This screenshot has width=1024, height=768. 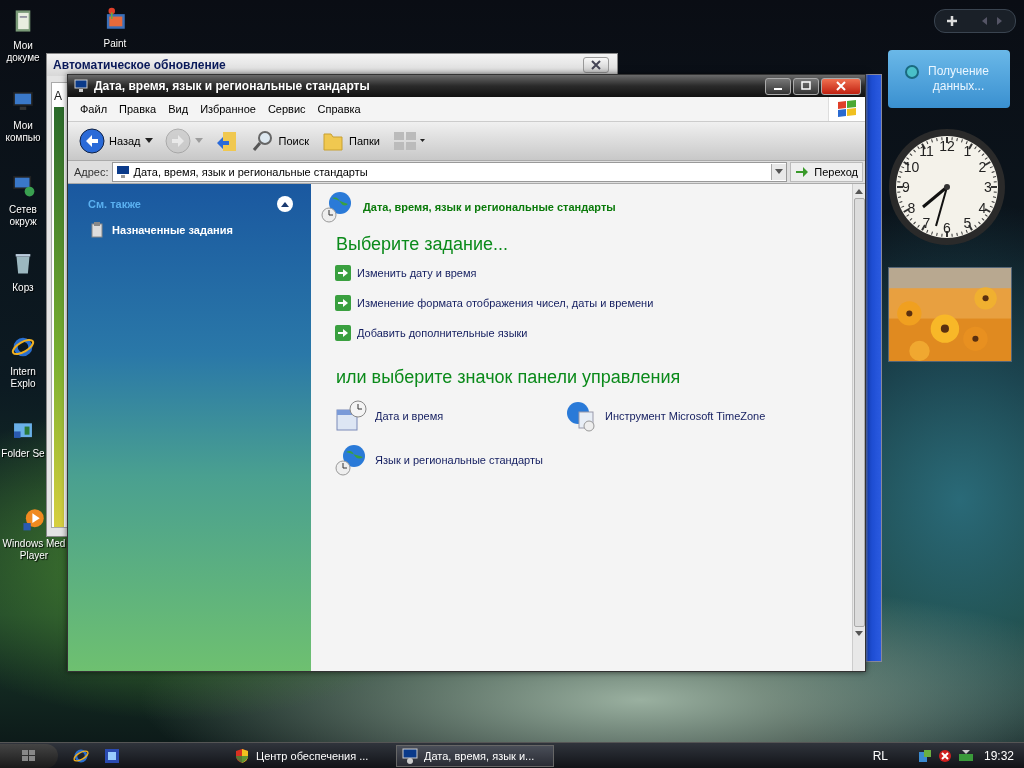 What do you see at coordinates (589, 303) in the screenshot?
I see `task-link: Изменение формата отображения чисел, даты и времени` at bounding box center [589, 303].